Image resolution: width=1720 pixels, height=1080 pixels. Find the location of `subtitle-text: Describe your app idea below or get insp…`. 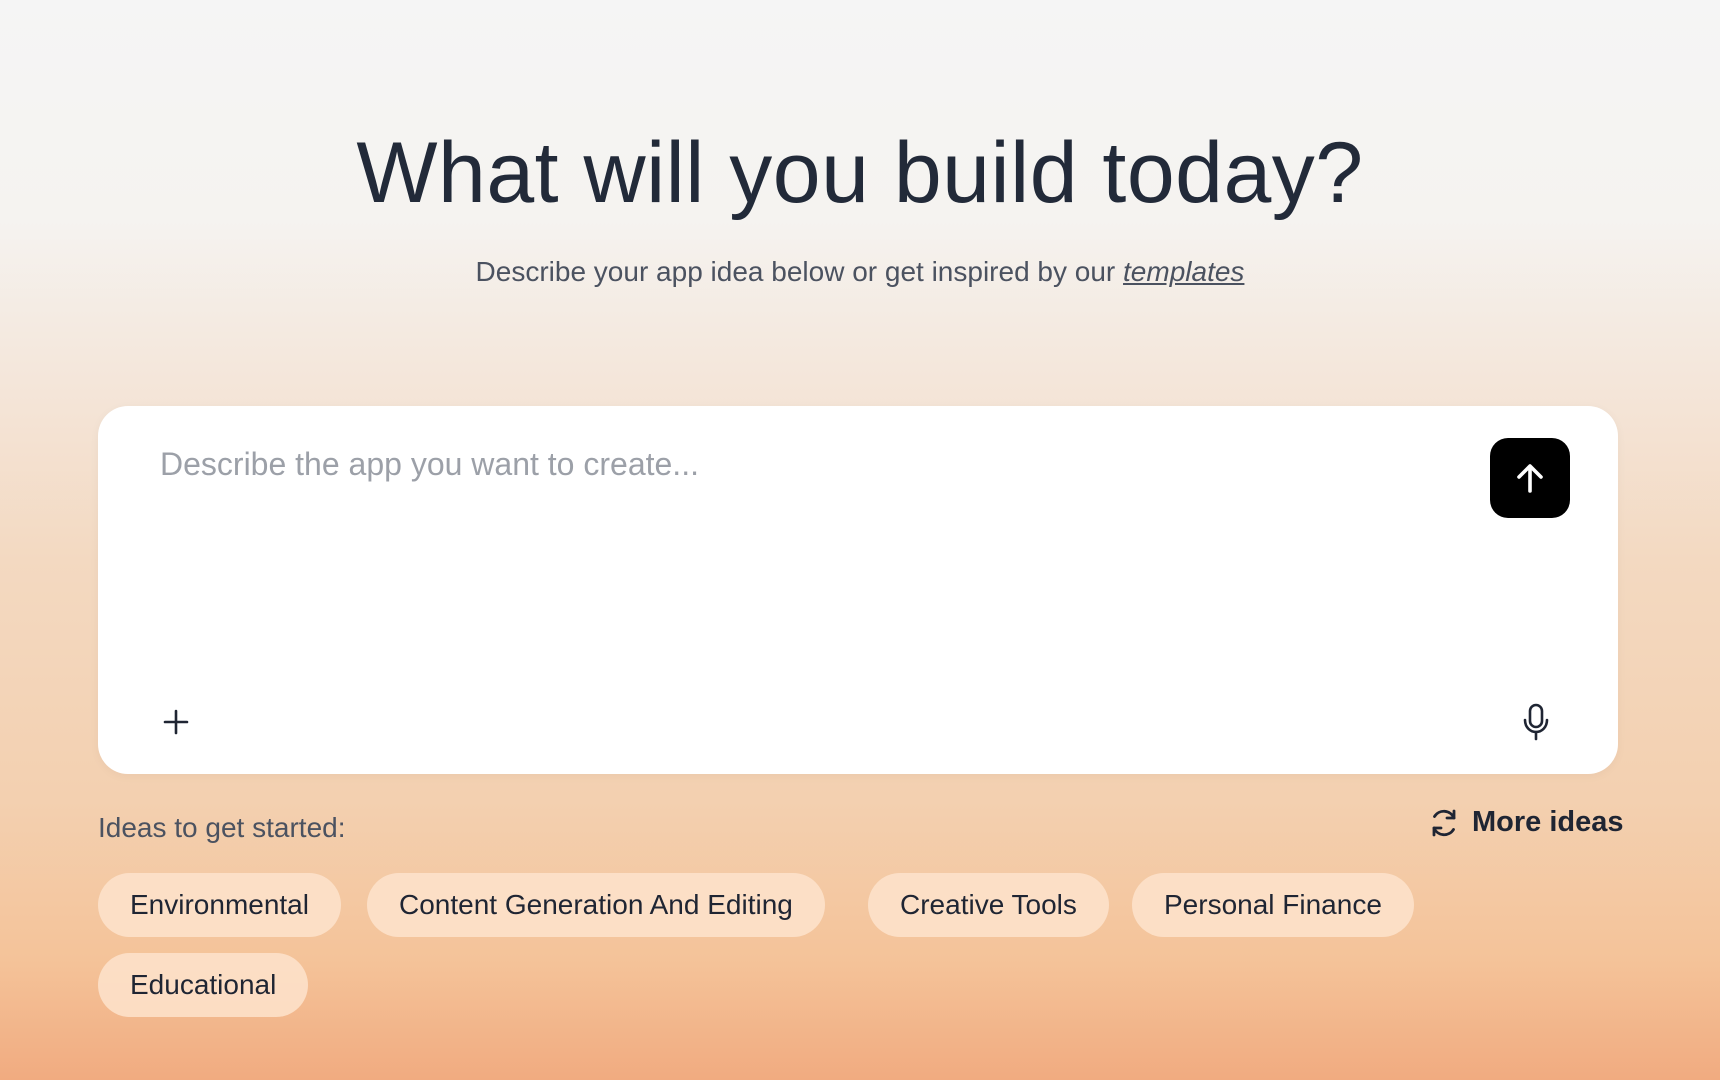

subtitle-text: Describe your app idea below or get insp… is located at coordinates (799, 271).